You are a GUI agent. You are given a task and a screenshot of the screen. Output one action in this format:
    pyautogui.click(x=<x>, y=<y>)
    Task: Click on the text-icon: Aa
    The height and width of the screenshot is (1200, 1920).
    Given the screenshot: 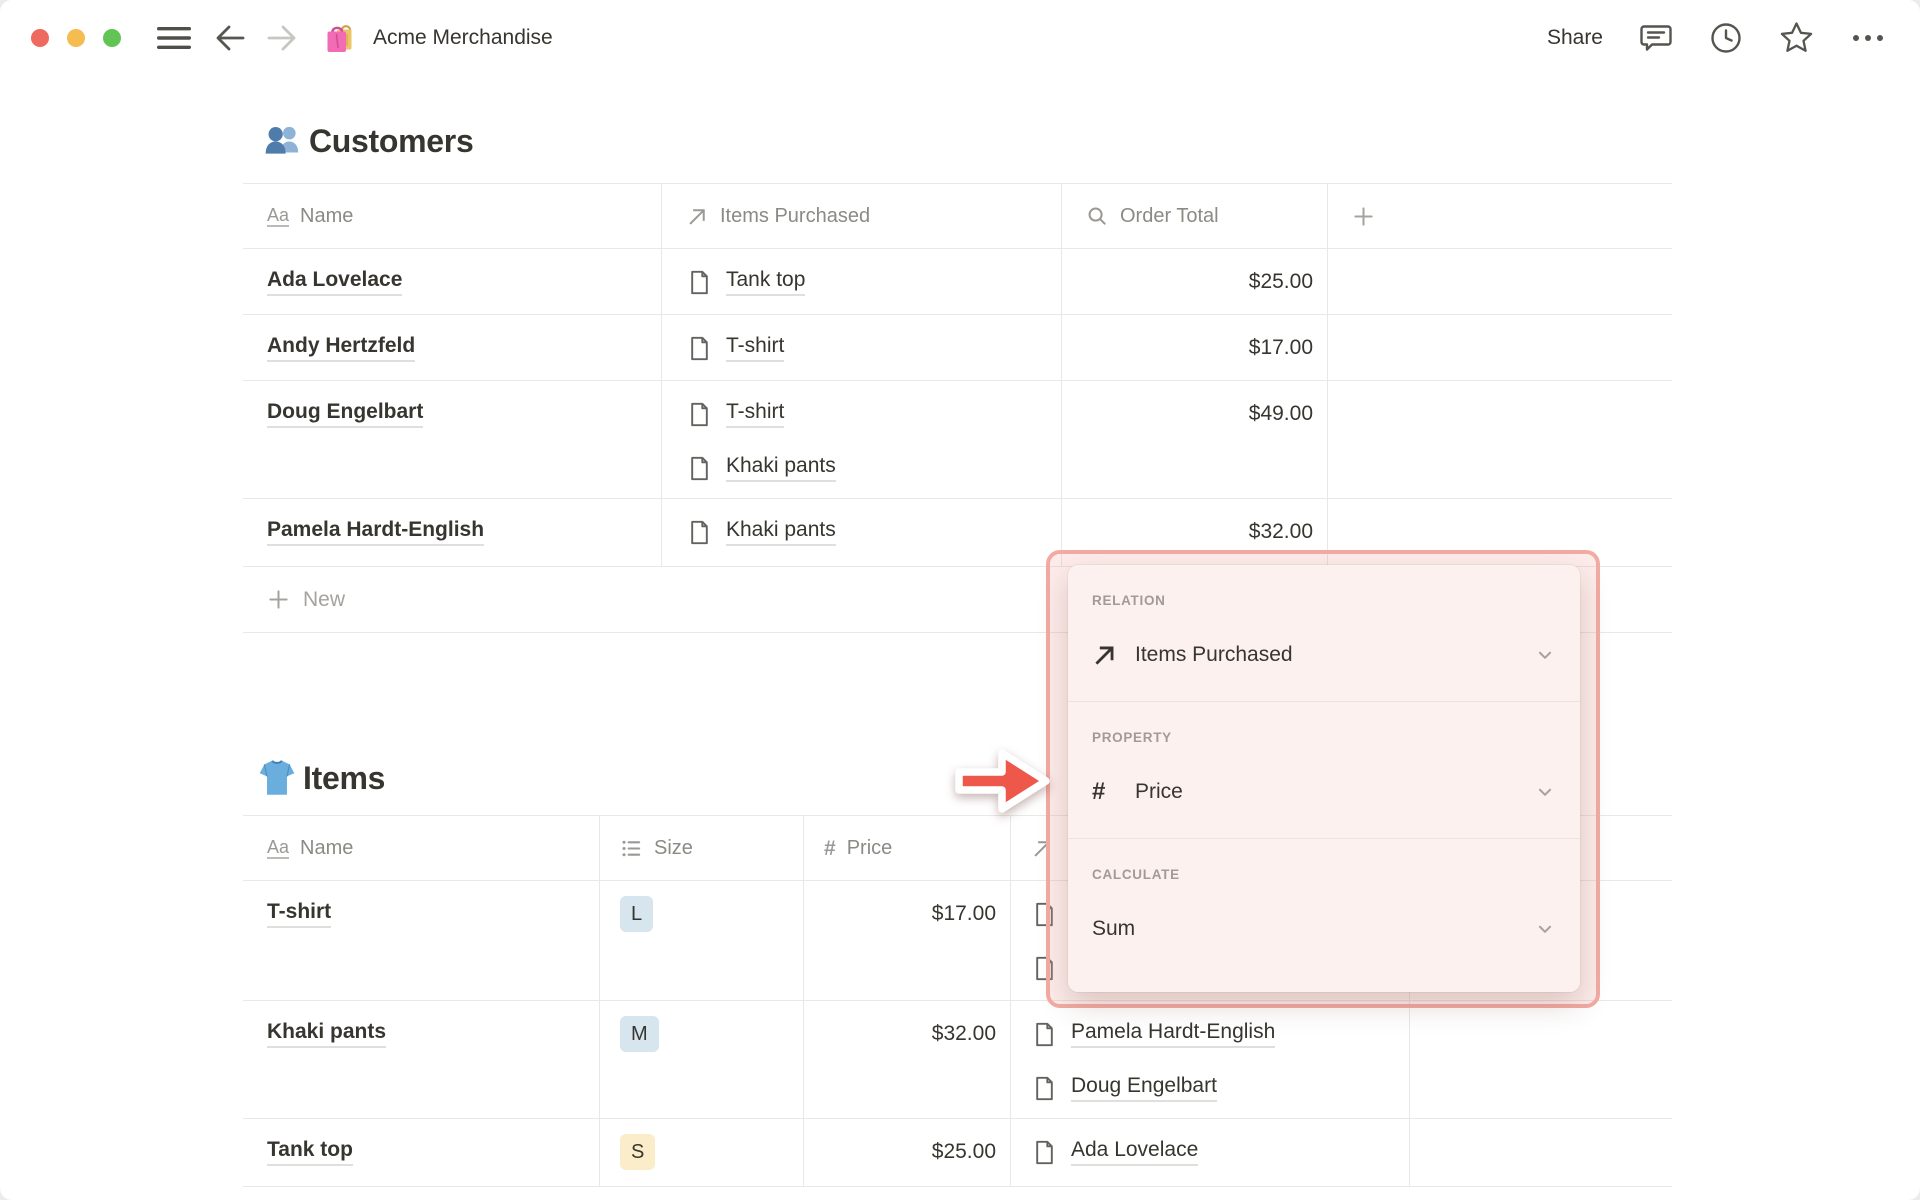 What is the action you would take?
    pyautogui.click(x=278, y=215)
    